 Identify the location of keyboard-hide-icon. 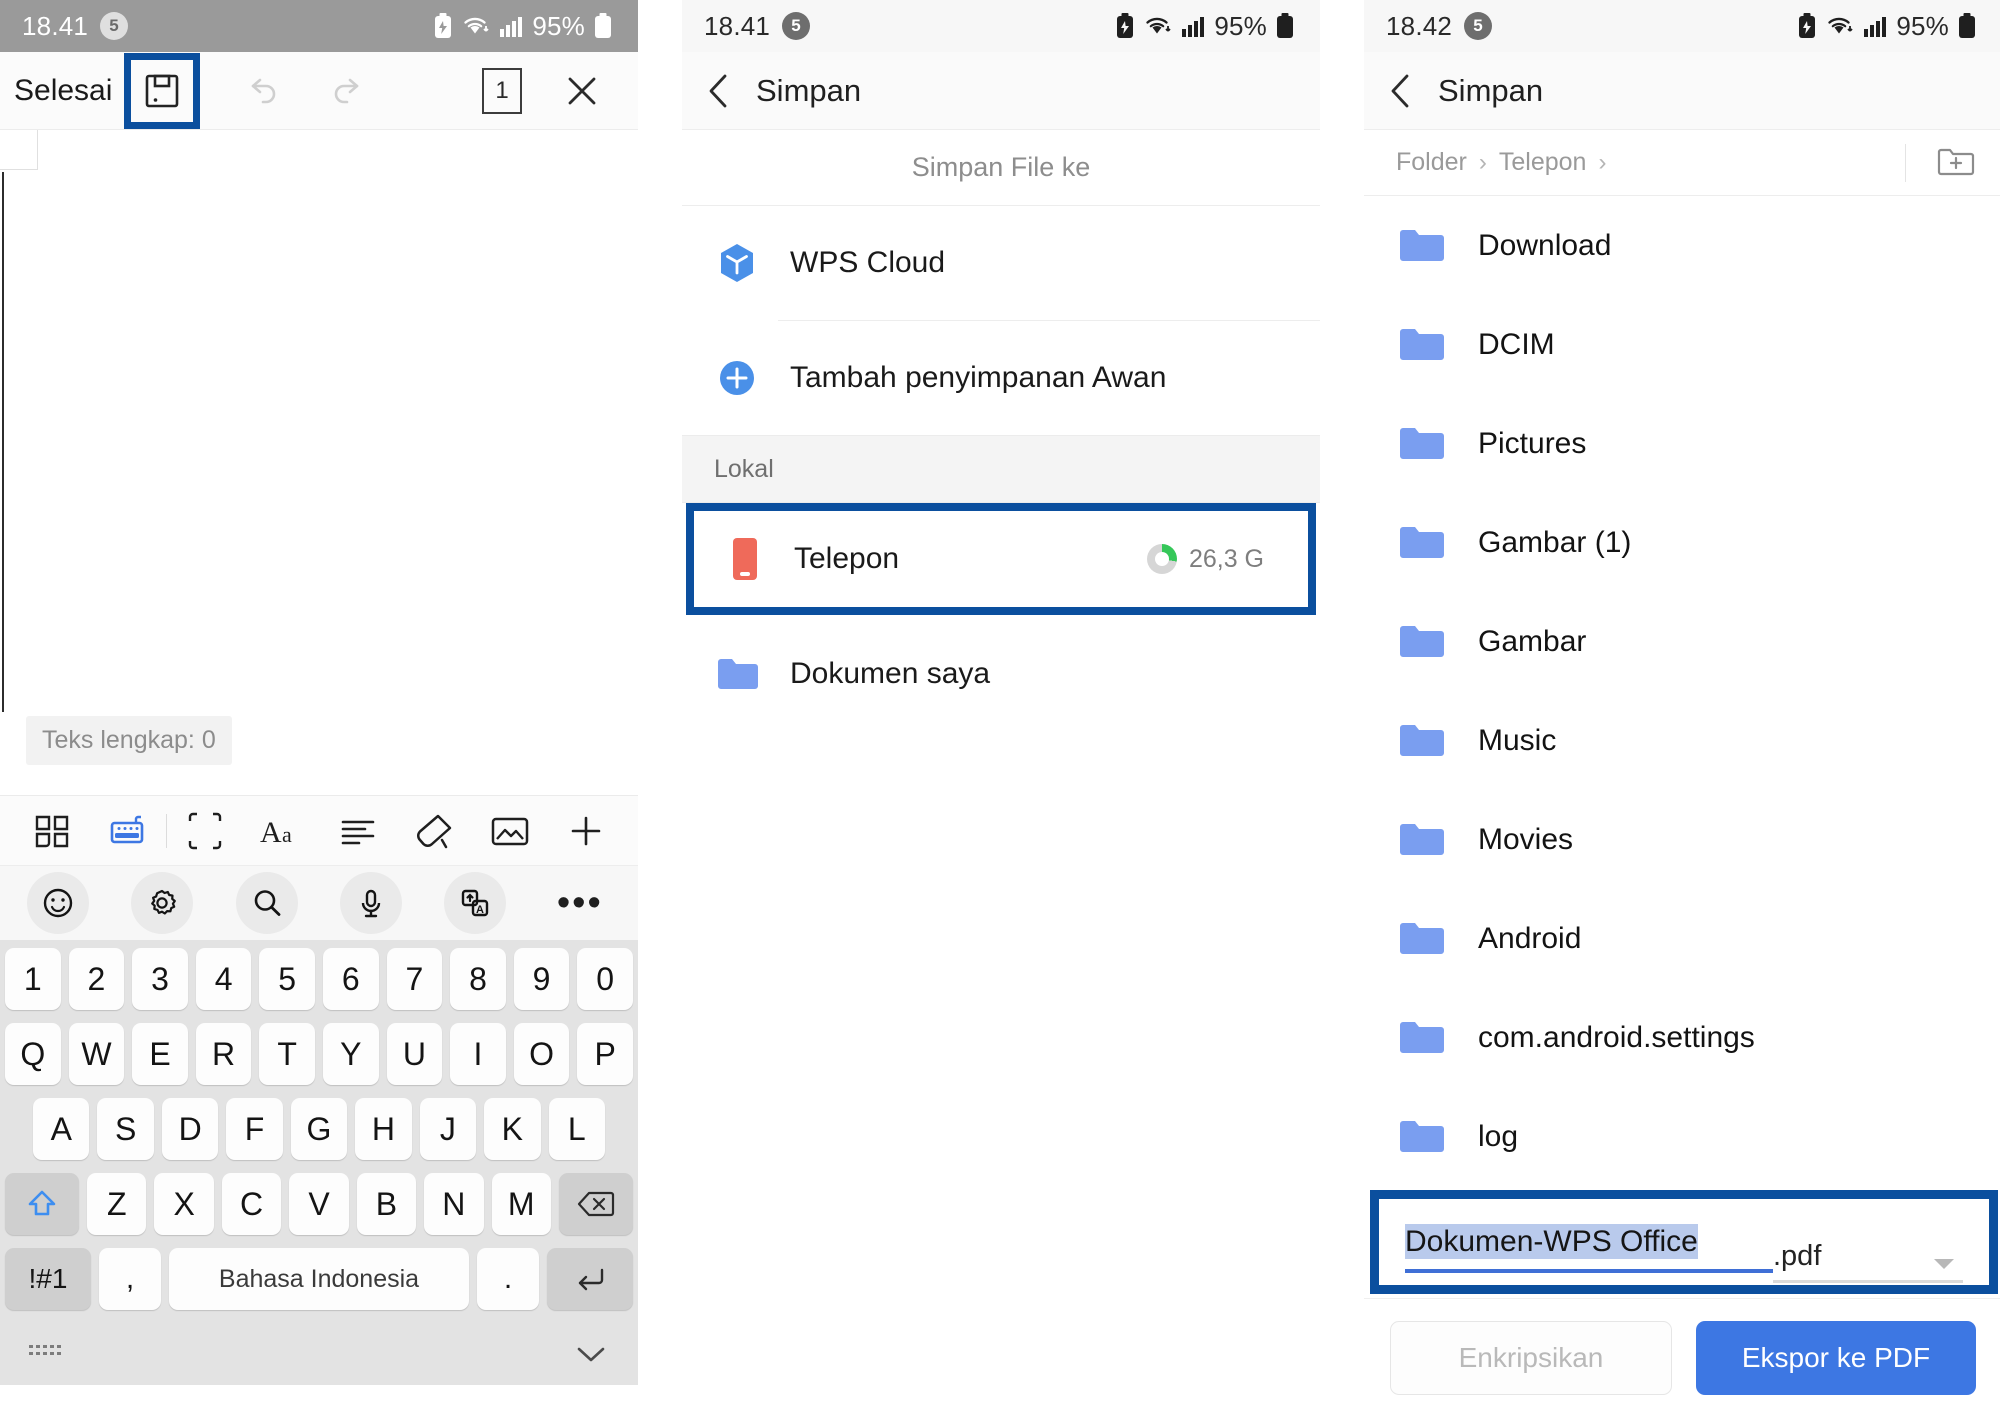
(45, 1354).